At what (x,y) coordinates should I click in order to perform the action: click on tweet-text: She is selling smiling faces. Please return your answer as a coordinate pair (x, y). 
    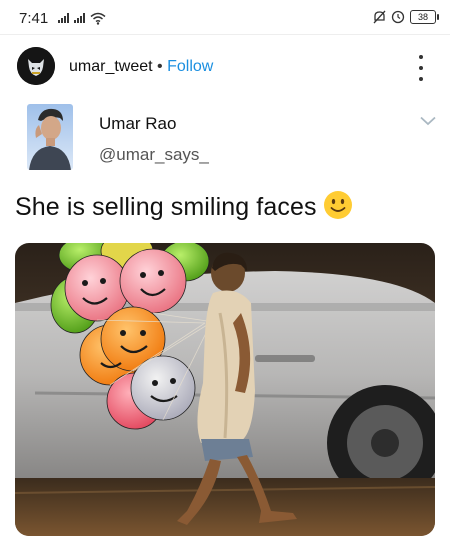
    Looking at the image, I should click on (184, 206).